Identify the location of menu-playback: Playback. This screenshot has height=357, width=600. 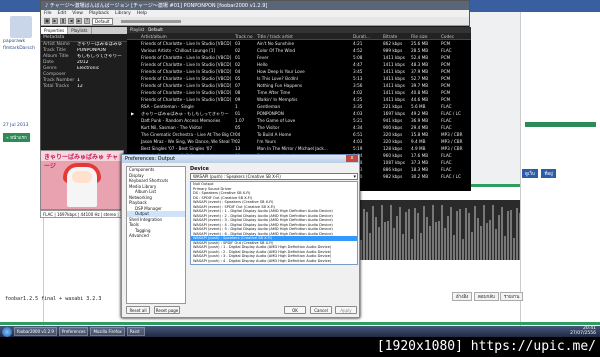
(99, 13).